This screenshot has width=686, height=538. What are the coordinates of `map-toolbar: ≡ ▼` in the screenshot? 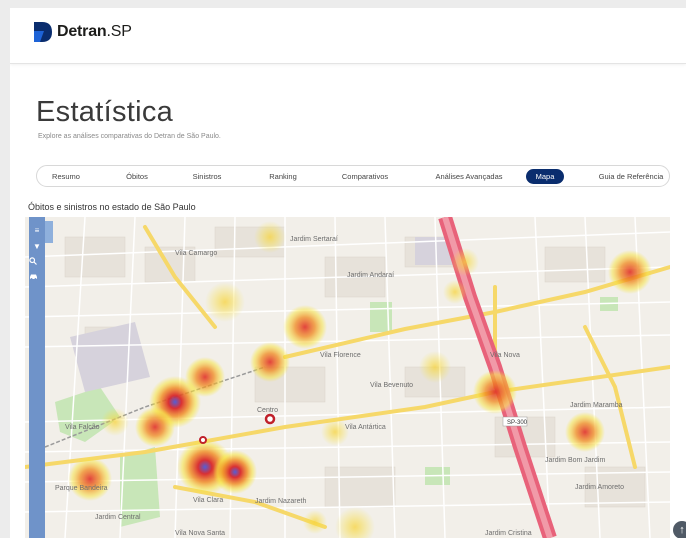 It's located at (37, 377).